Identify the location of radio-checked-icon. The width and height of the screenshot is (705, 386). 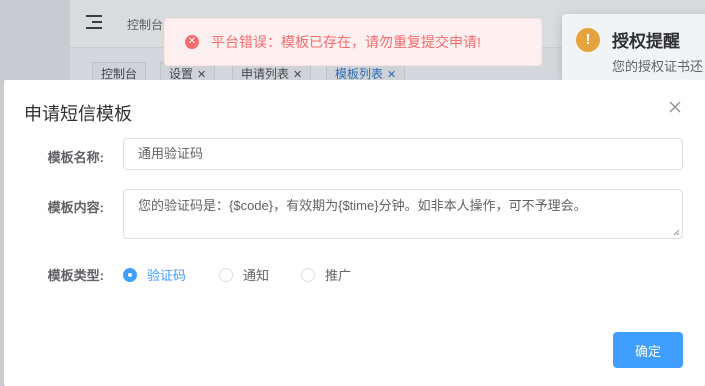
(130, 274).